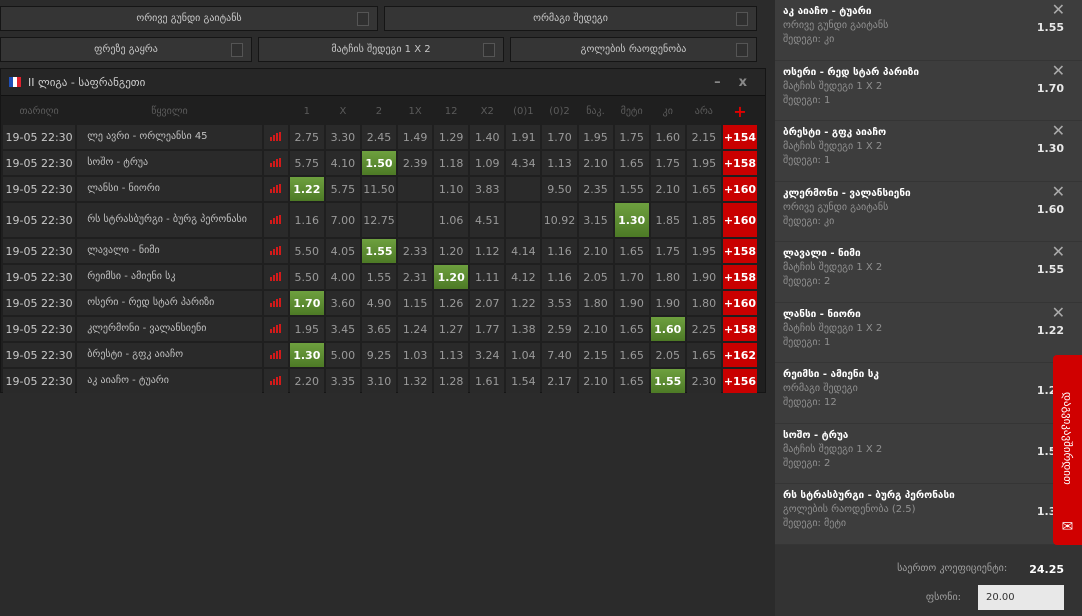 The width and height of the screenshot is (1082, 616). What do you see at coordinates (342, 381) in the screenshot?
I see `odd-cell: 3.35` at bounding box center [342, 381].